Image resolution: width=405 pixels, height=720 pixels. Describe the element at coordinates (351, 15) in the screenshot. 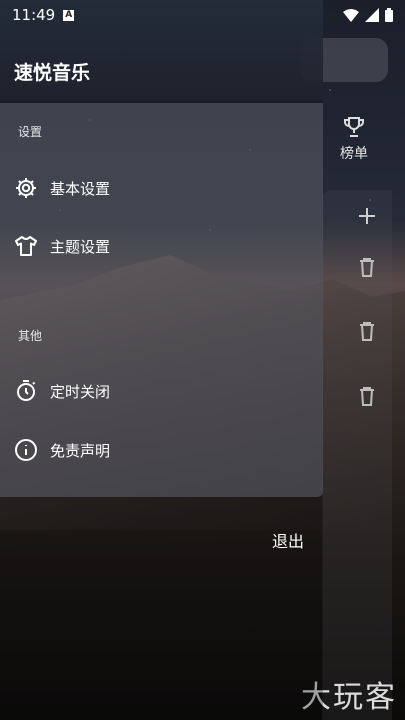

I see `wifi-icon` at that location.